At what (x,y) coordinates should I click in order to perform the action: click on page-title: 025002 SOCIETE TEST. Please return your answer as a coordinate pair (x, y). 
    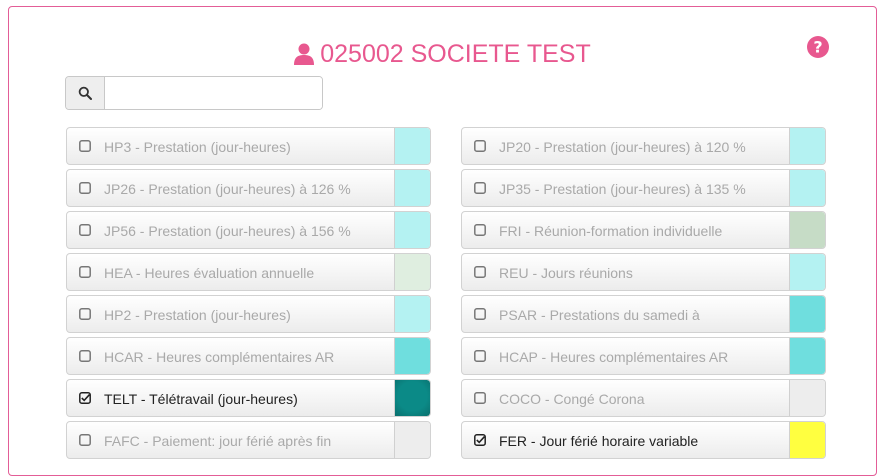
    Looking at the image, I should click on (442, 54).